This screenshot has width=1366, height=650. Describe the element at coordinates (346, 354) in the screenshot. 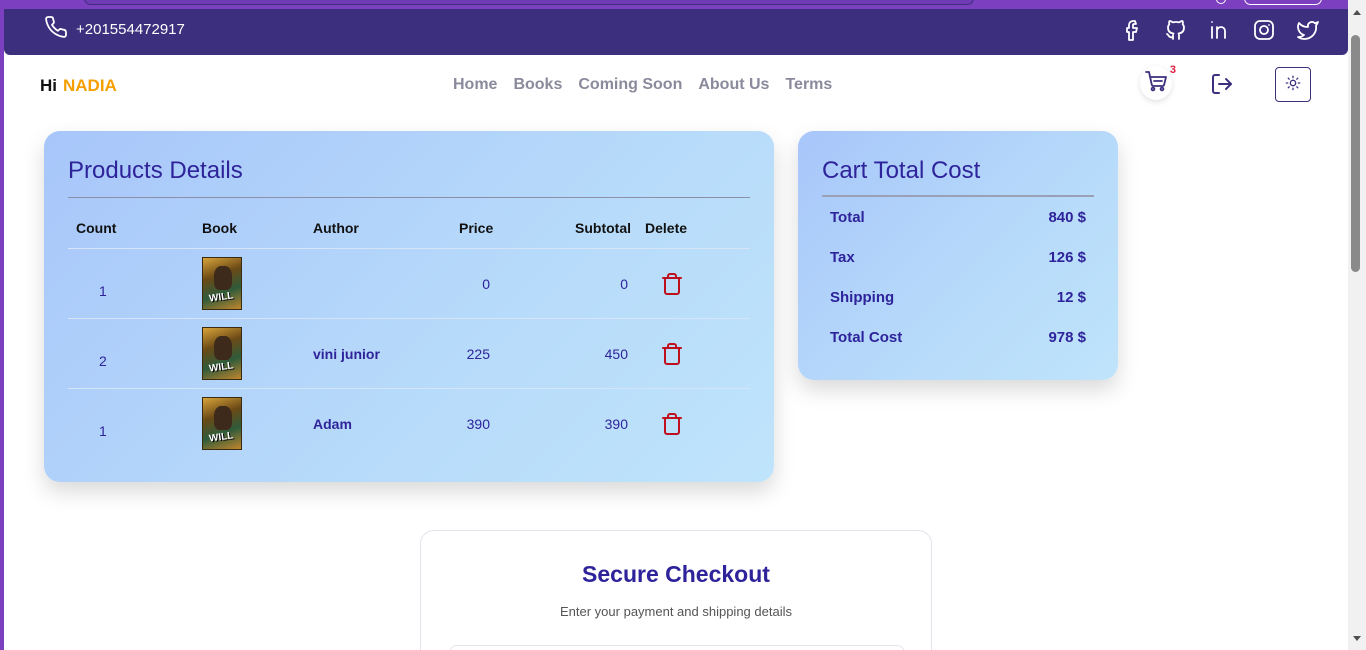

I see `row-author: vini junior` at that location.